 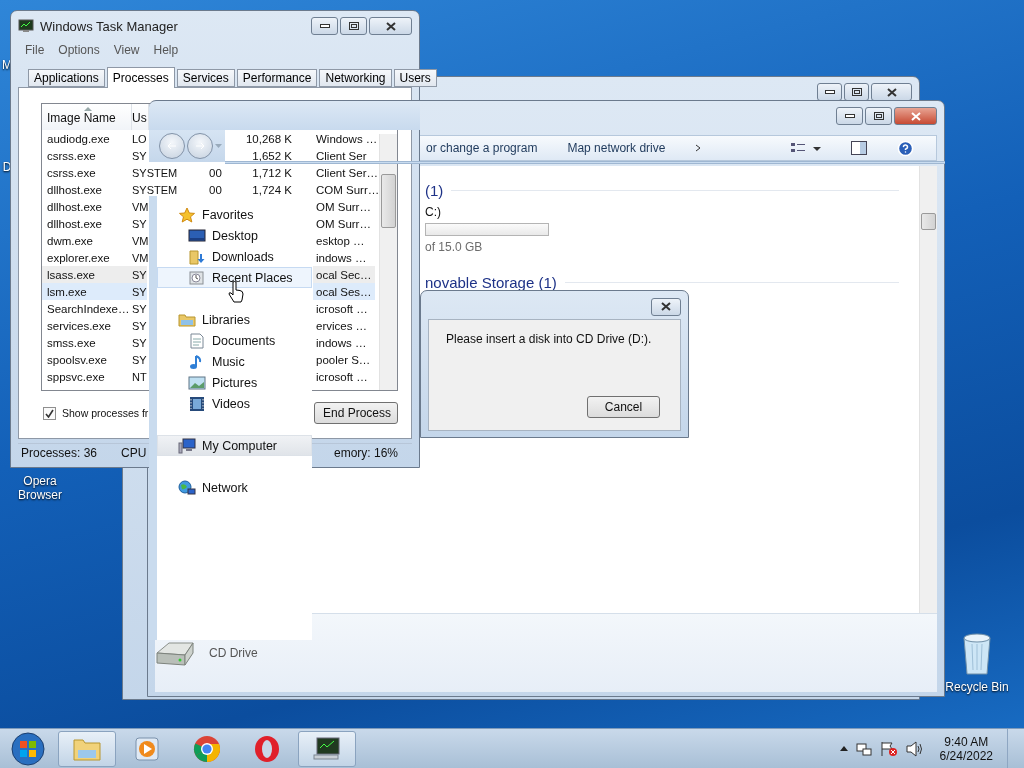 I want to click on nav-item: Libraries, so click(x=234, y=319).